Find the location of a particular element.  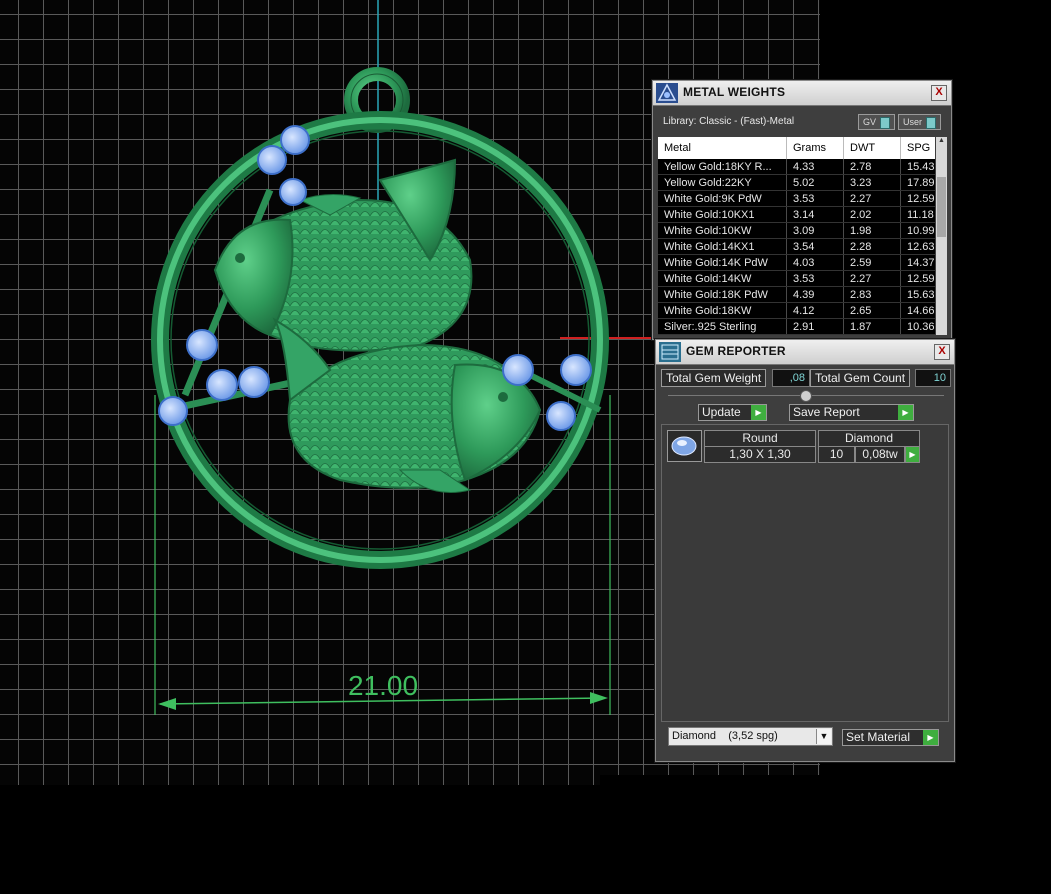

total-gem-weight-label: Total Gem Weight is located at coordinates (714, 378).